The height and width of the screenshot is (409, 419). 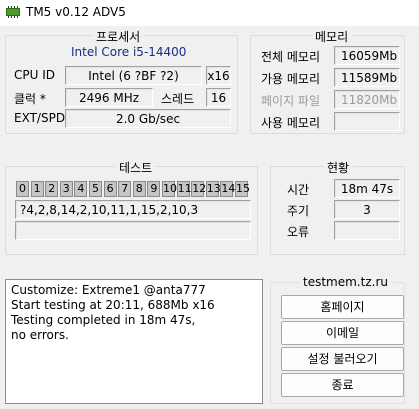 What do you see at coordinates (169, 189) in the screenshot?
I see `test-cell: 10` at bounding box center [169, 189].